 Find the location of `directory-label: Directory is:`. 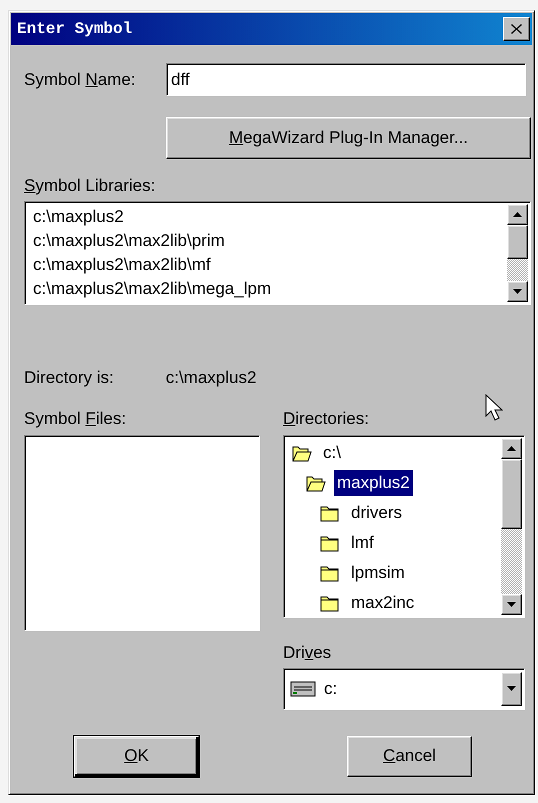

directory-label: Directory is: is located at coordinates (69, 377).